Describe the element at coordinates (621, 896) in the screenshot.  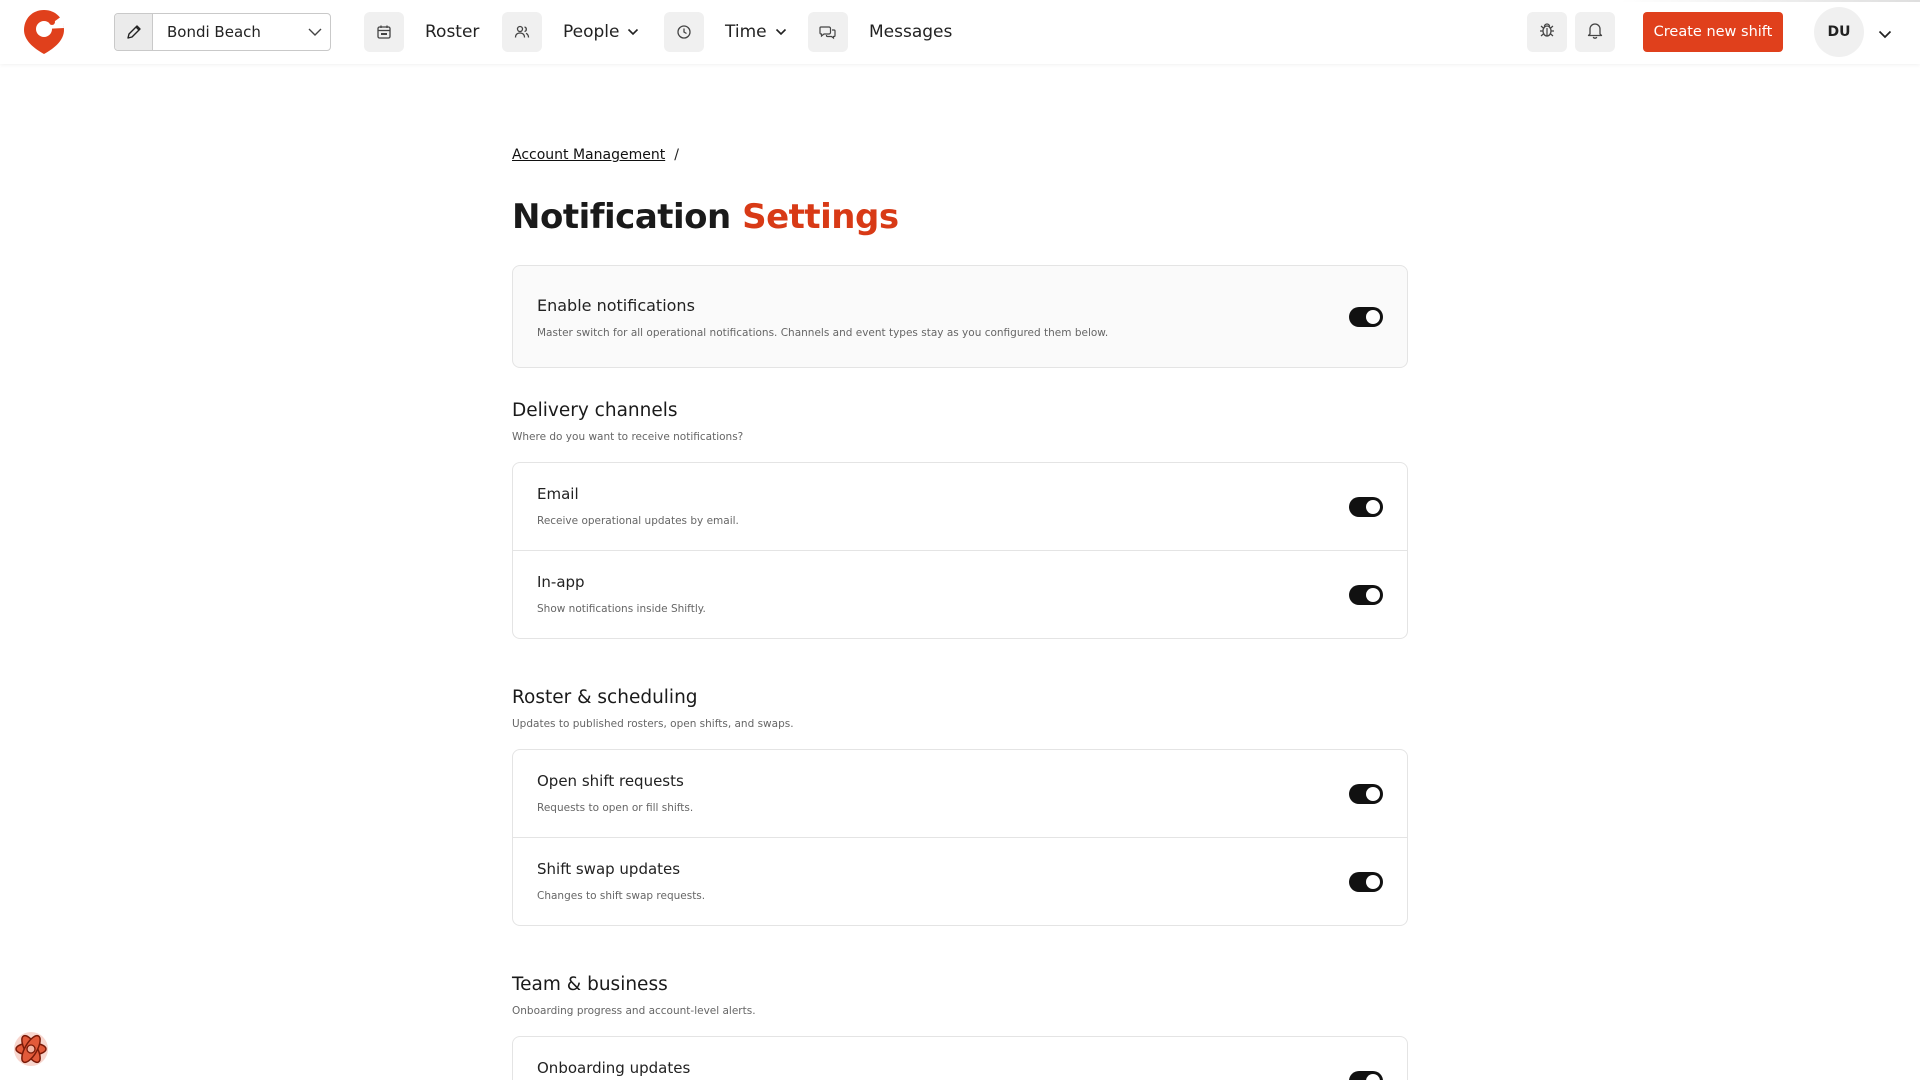
I see `setting-description: Changes to shift swap requests.` at that location.